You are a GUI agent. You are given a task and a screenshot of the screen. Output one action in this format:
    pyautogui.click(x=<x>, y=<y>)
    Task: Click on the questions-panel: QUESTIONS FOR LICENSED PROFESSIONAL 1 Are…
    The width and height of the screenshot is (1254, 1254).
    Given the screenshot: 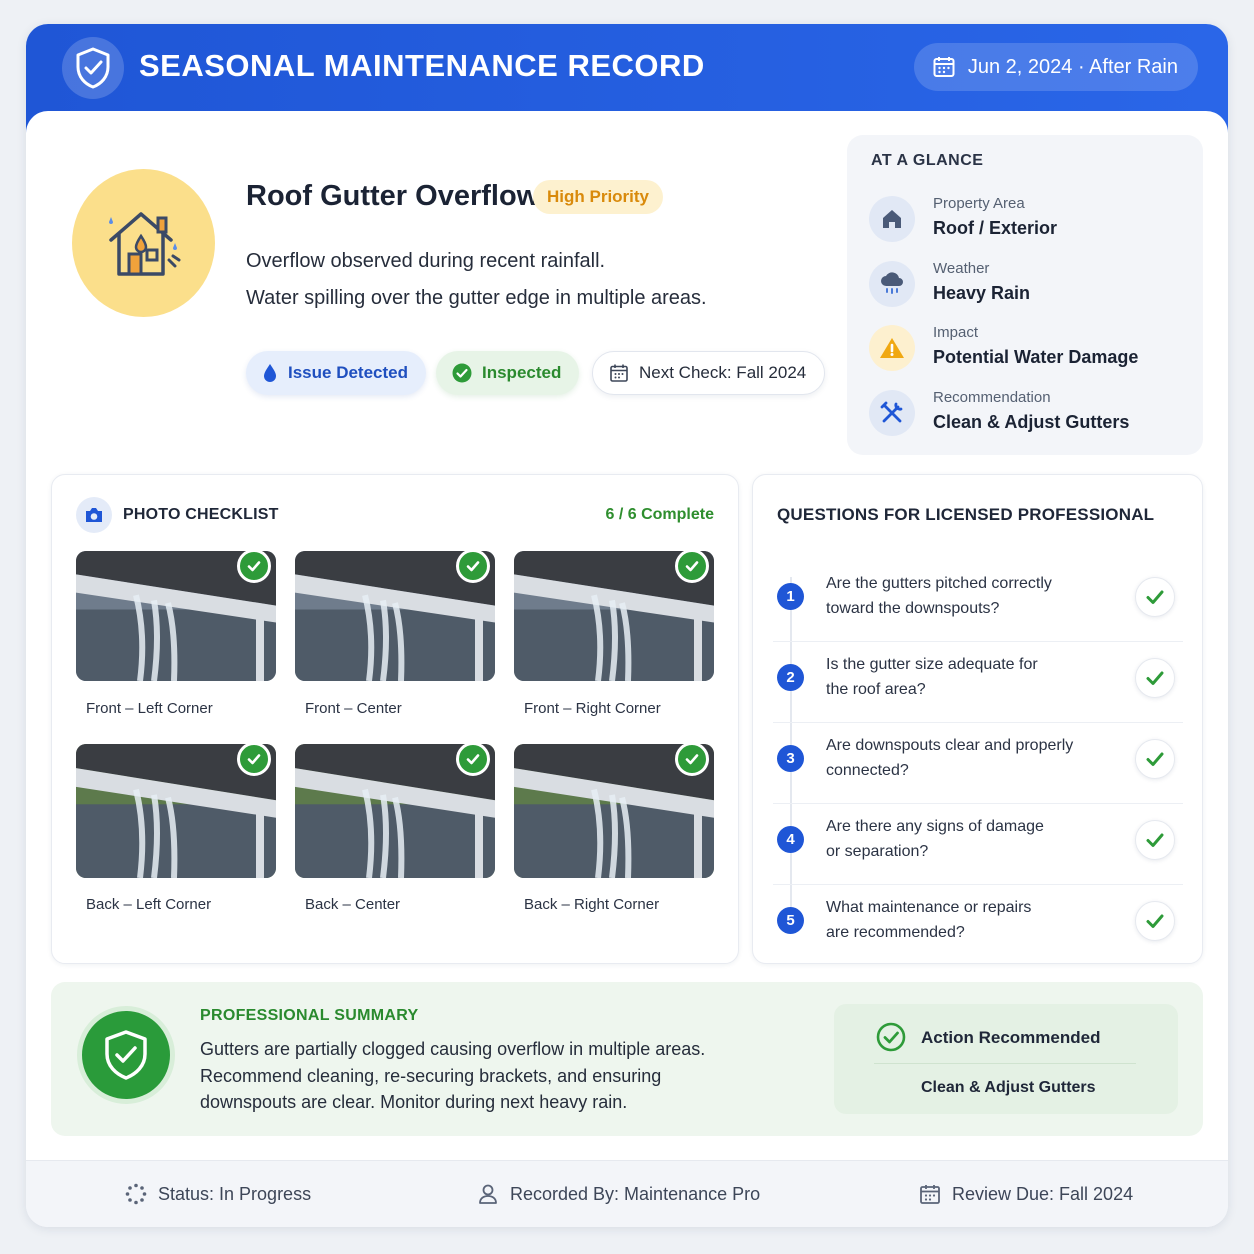 What is the action you would take?
    pyautogui.click(x=977, y=719)
    